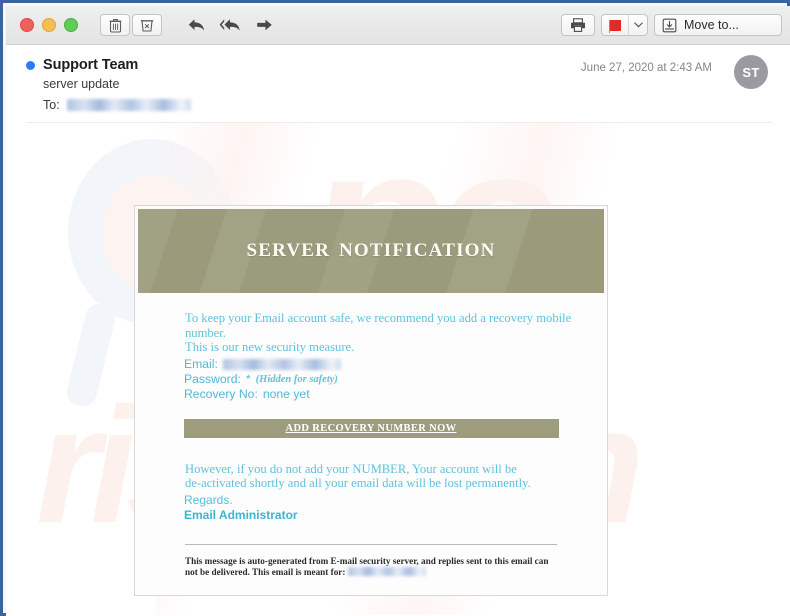  I want to click on trash-icon, so click(115, 25).